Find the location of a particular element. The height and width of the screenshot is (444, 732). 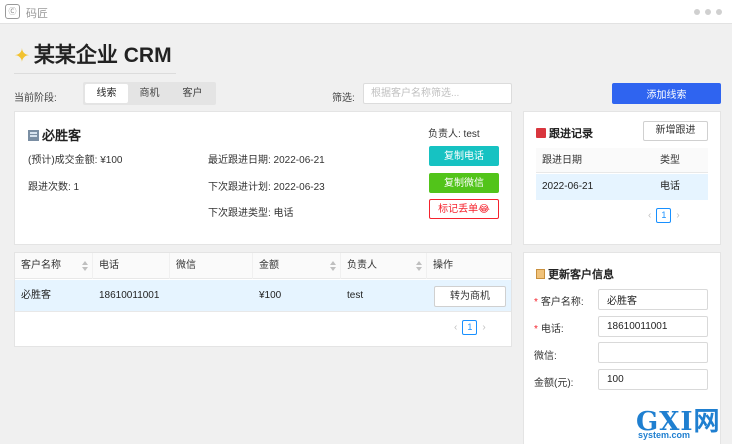

stage-tabs: 线索 商机 客户 is located at coordinates (149, 93).